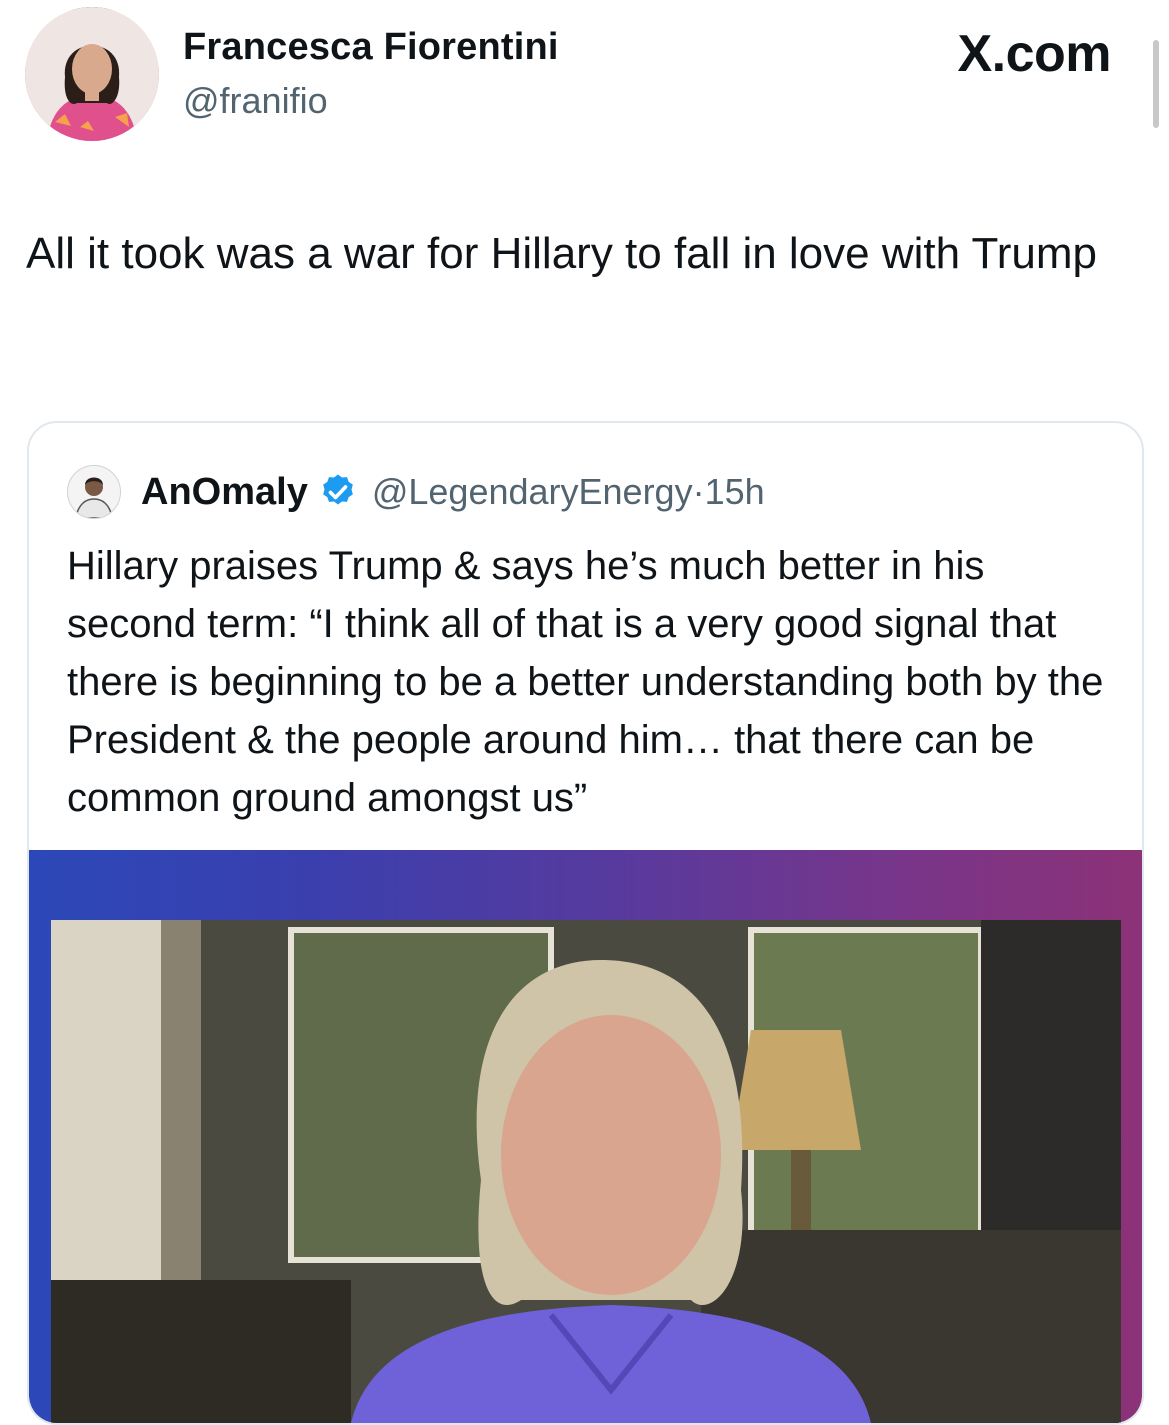 The image size is (1169, 1425). I want to click on author-handle: @franifio, so click(255, 101).